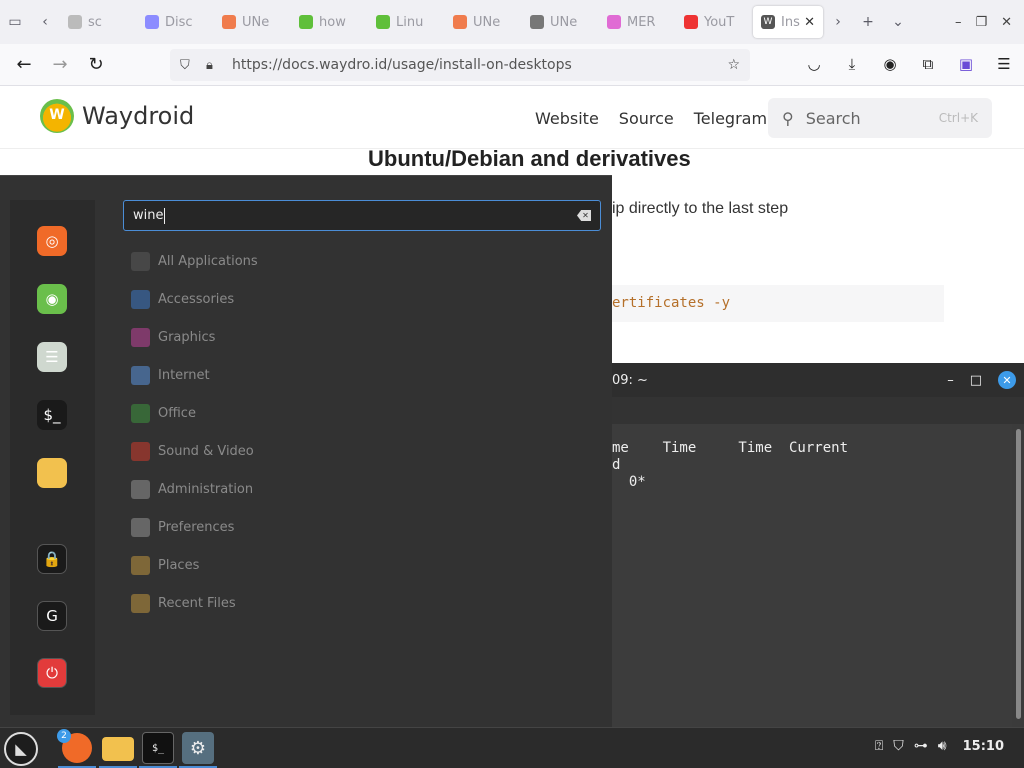  Describe the element at coordinates (148, 215) in the screenshot. I see `menu-search-value: wine` at that location.